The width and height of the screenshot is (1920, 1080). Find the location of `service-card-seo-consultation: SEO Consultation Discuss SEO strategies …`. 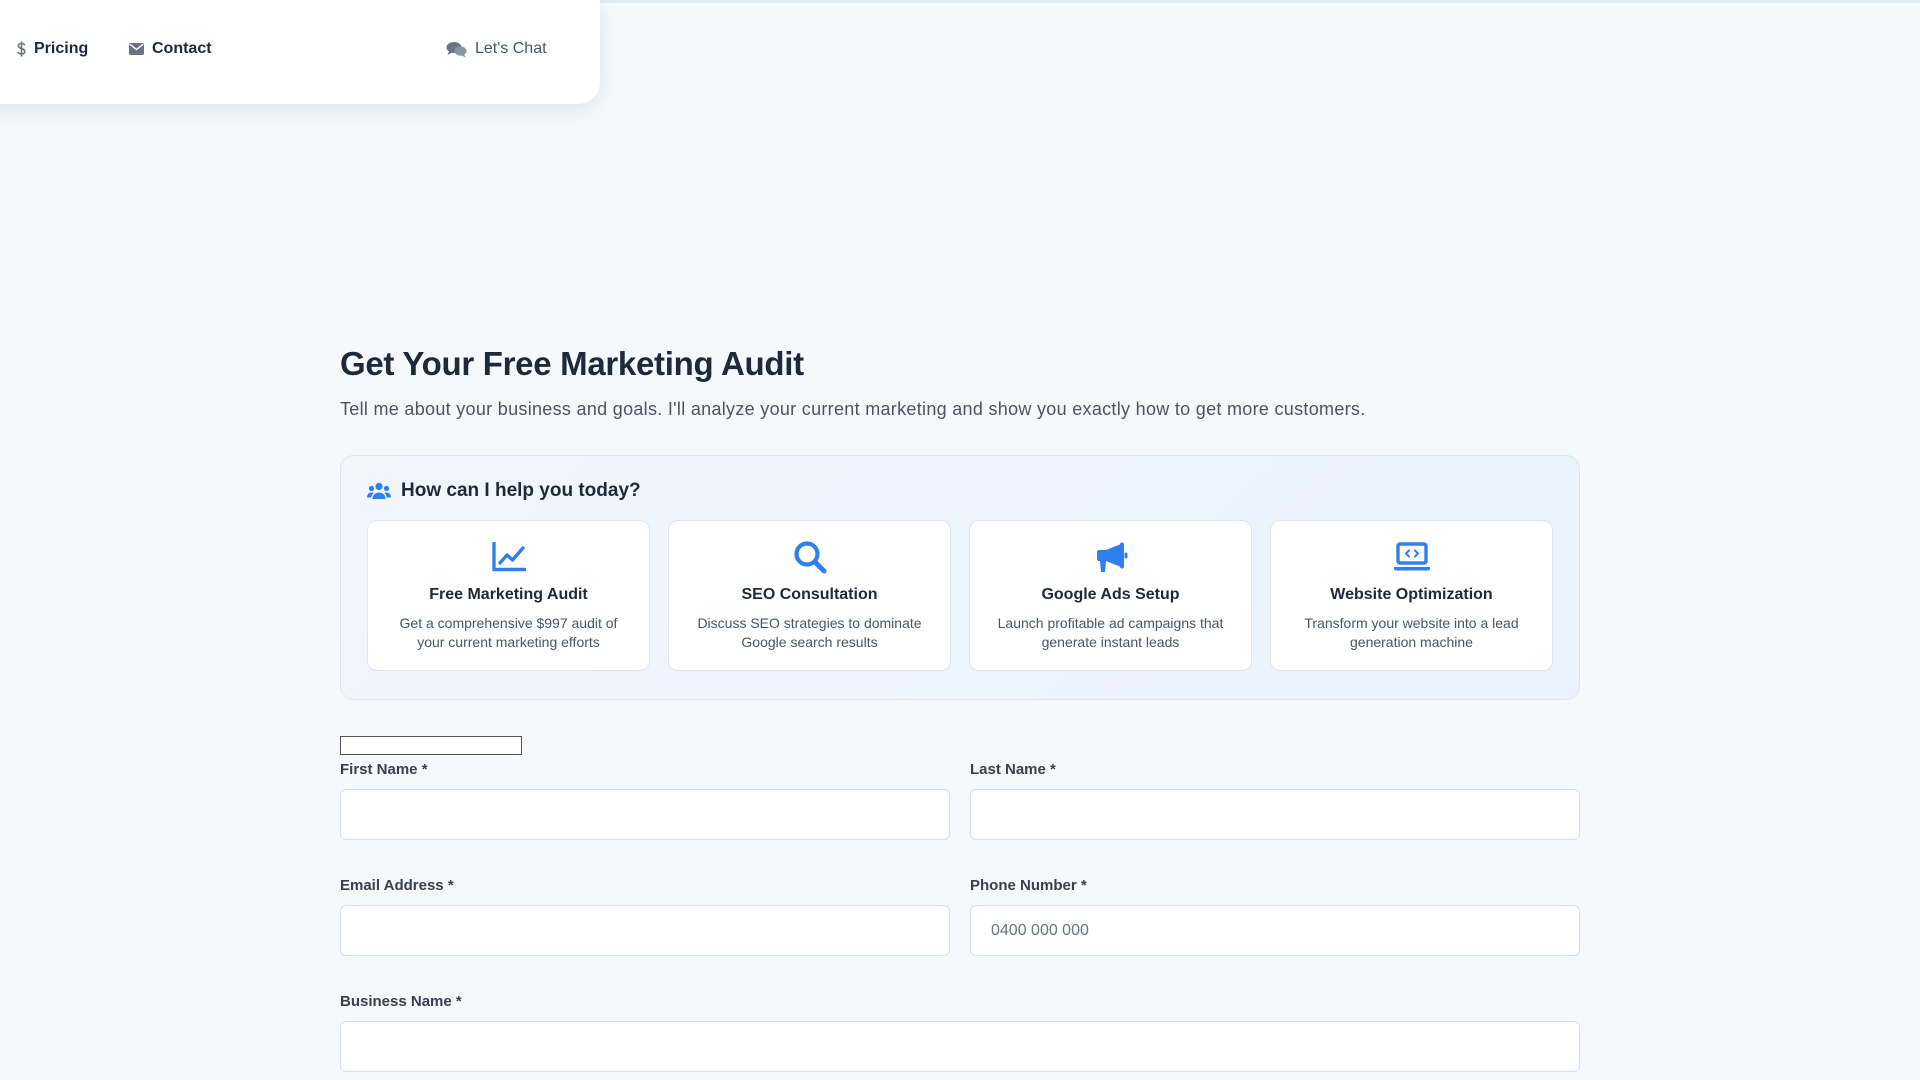

service-card-seo-consultation: SEO Consultation Discuss SEO strategies … is located at coordinates (809, 595).